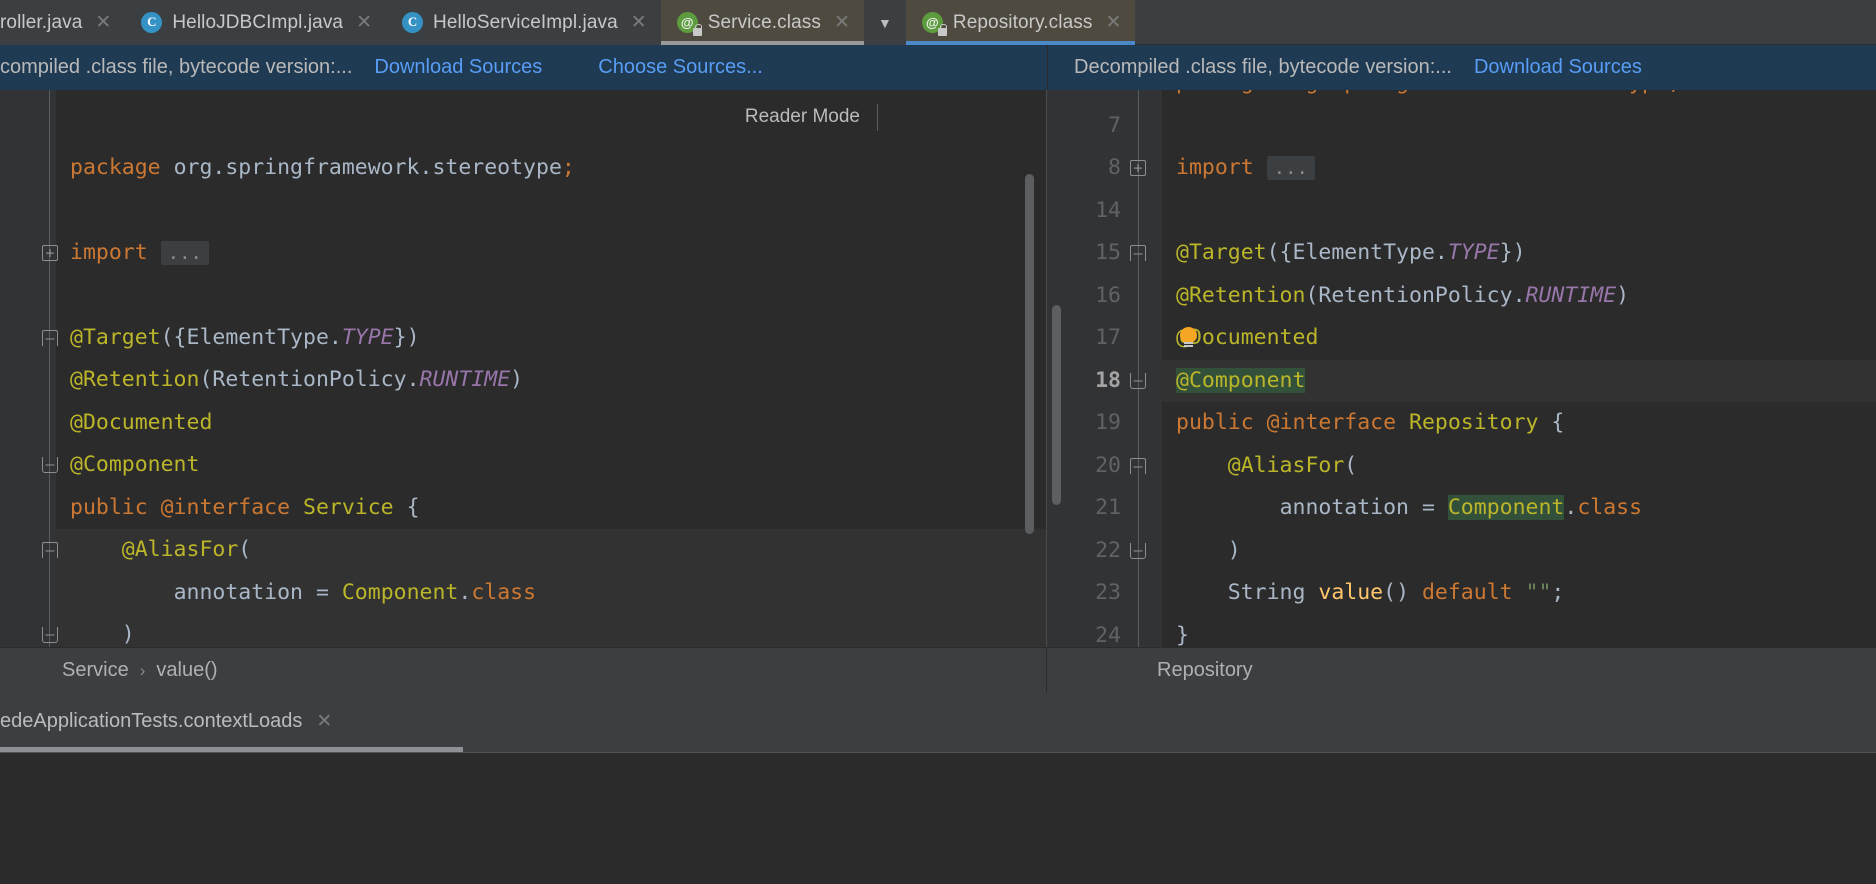 Image resolution: width=1876 pixels, height=884 pixels. I want to click on download-sources-link-right: Download Sources, so click(1558, 67).